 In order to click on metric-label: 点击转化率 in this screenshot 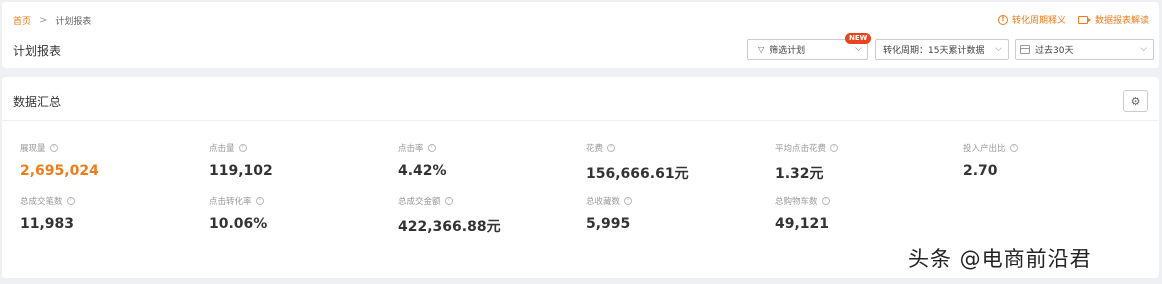, I will do `click(230, 202)`.